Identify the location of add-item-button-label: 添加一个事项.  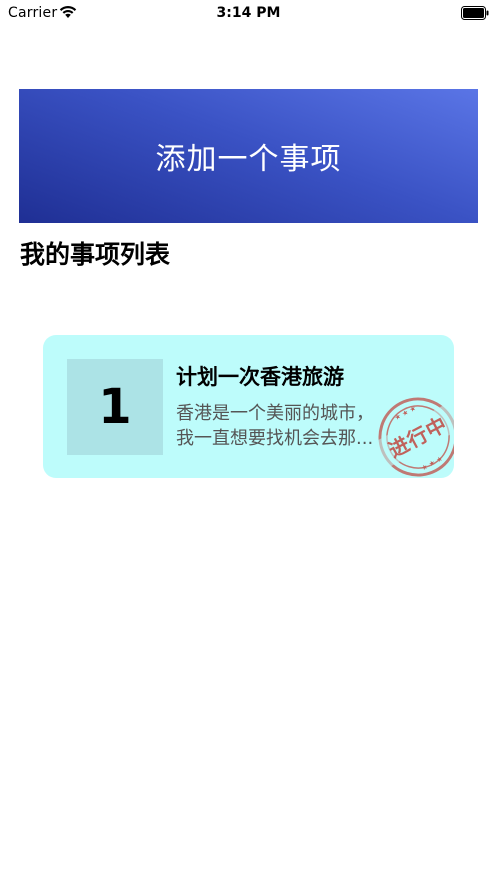
(248, 159).